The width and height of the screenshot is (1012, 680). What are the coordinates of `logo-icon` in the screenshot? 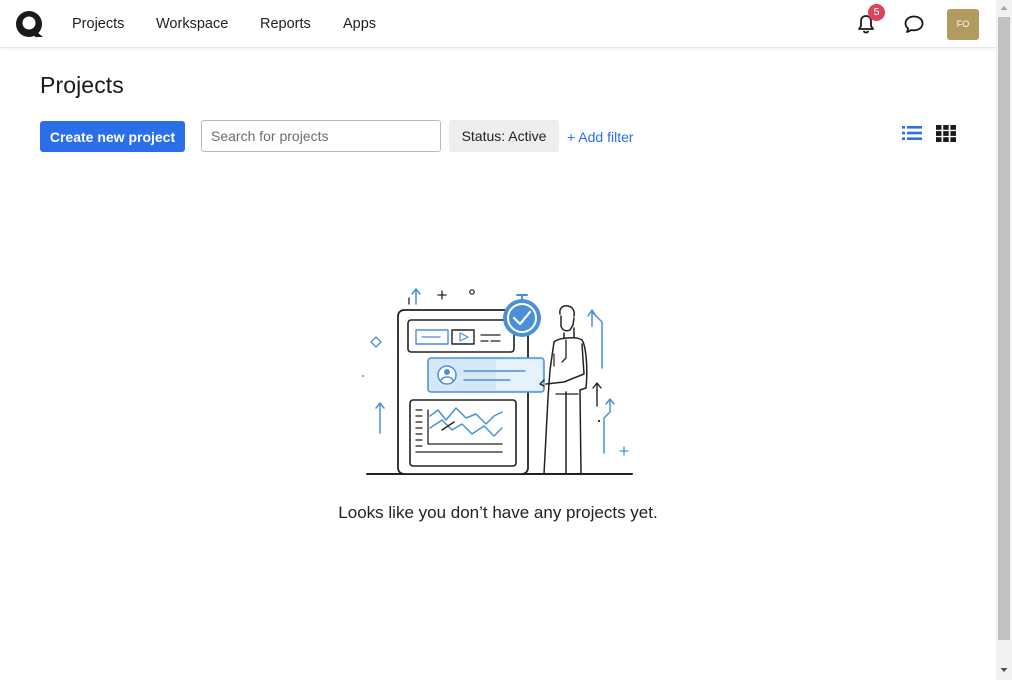 It's located at (30, 24).